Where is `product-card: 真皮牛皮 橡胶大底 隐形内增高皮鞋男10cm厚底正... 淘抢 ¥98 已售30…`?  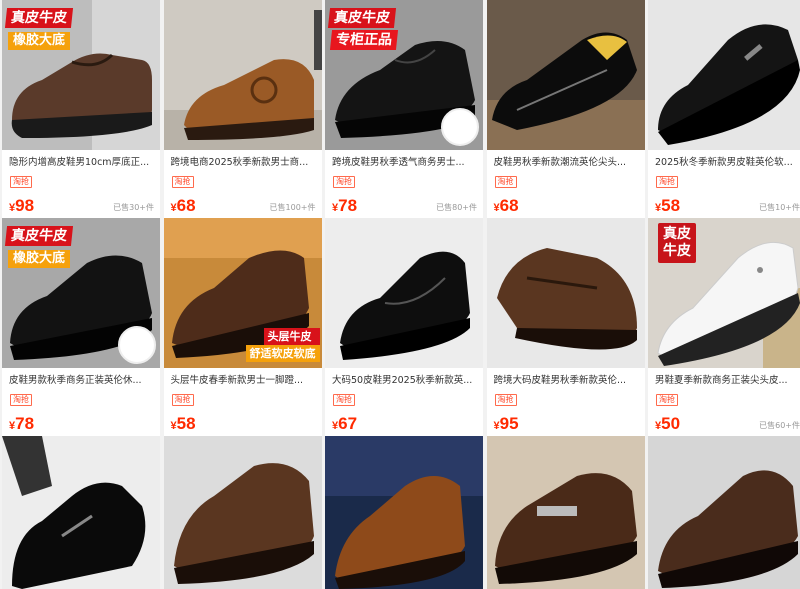 product-card: 真皮牛皮 橡胶大底 隐形内增高皮鞋男10cm厚底正... 淘抢 ¥98 已售30… is located at coordinates (81, 109).